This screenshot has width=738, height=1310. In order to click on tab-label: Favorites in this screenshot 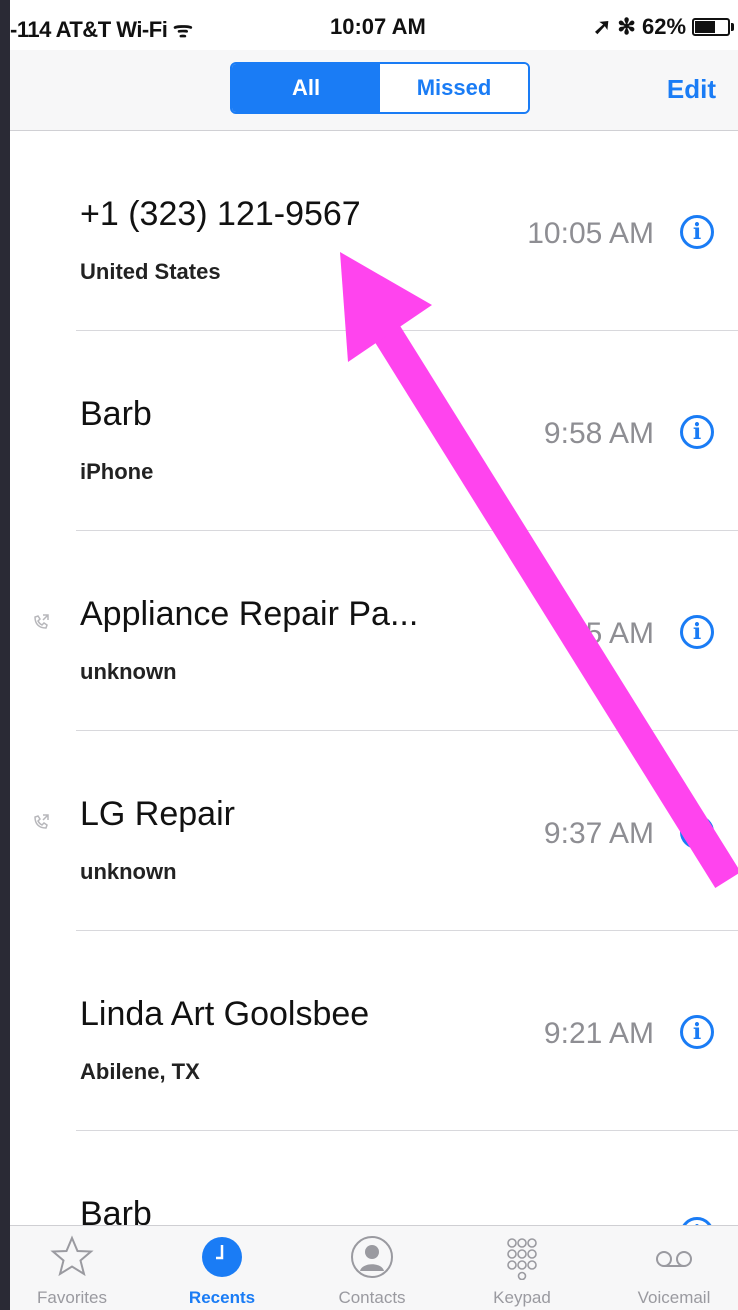, I will do `click(72, 1297)`.